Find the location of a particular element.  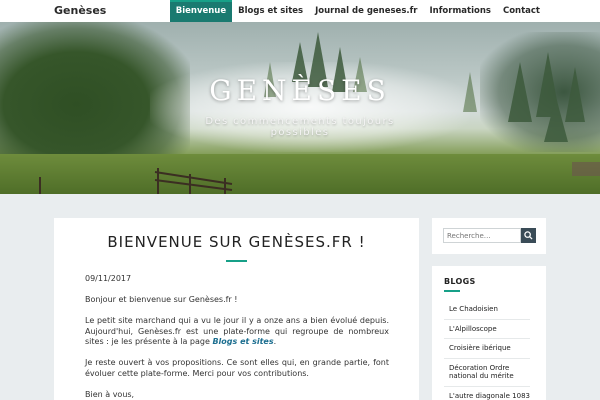

site-brand: Genèses is located at coordinates (80, 10).